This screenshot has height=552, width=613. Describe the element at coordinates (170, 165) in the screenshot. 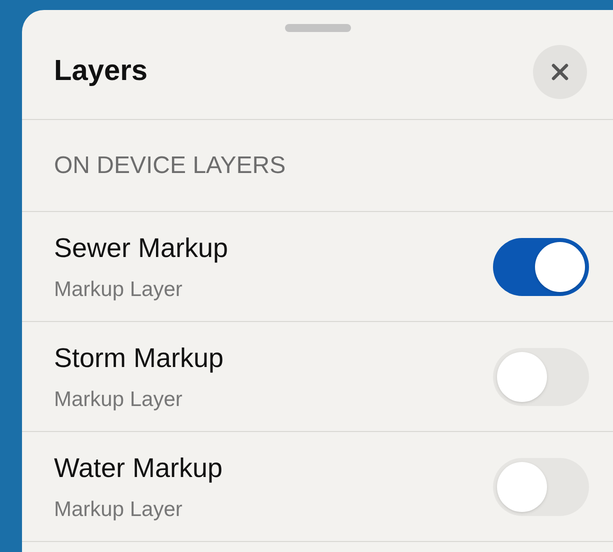

I see `section-heading: ON DEVICE LAYERS` at that location.